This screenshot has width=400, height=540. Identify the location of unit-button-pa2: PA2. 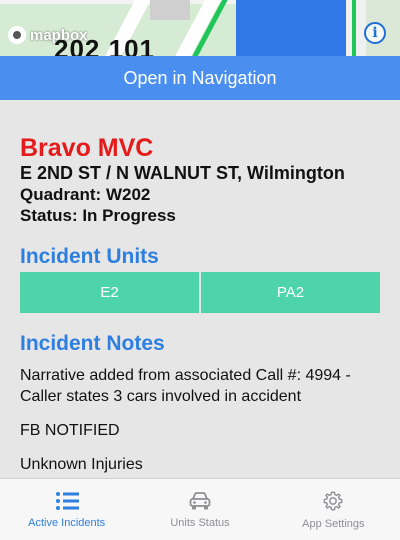
(290, 292).